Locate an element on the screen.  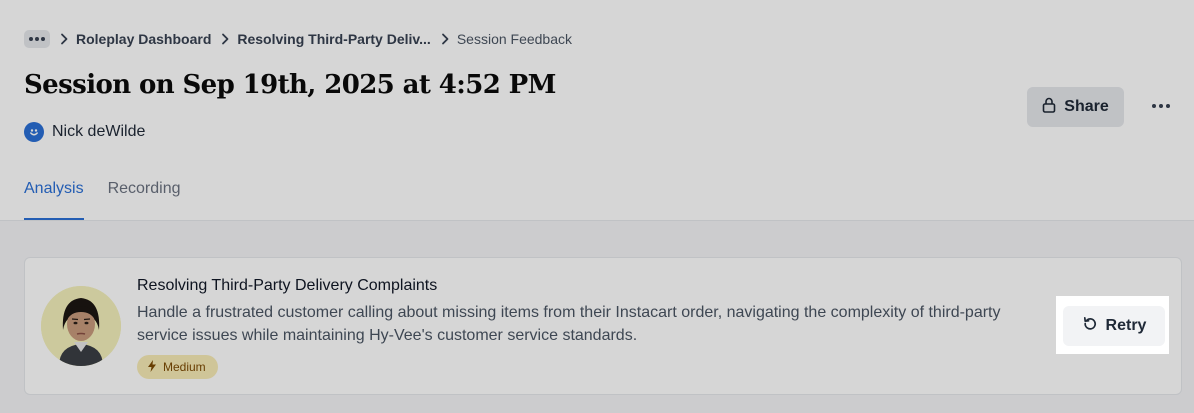
retry-icon is located at coordinates (1090, 326).